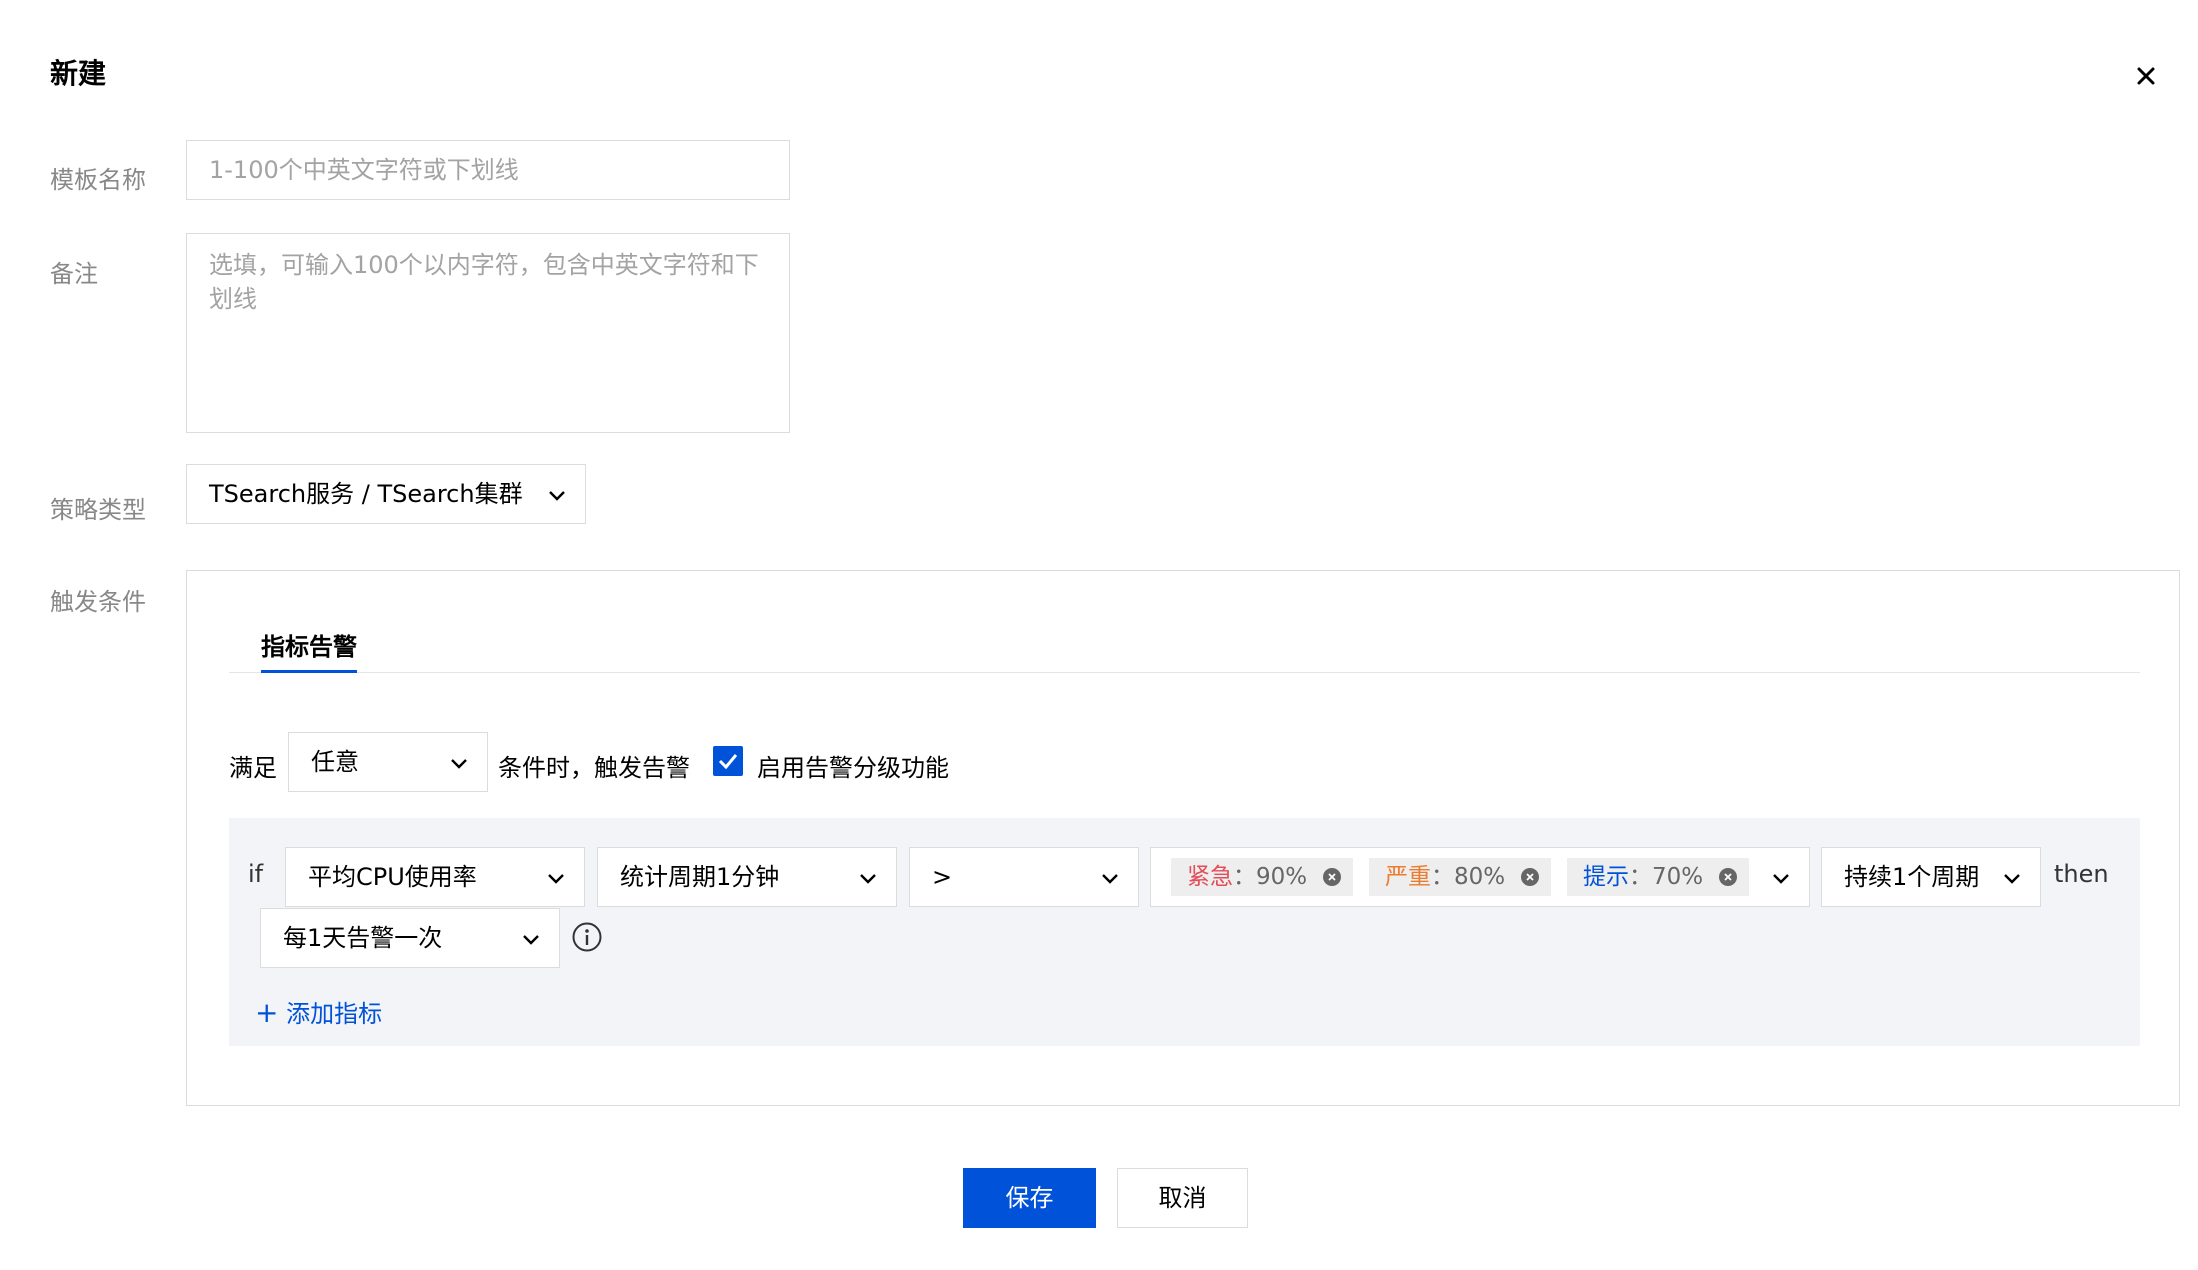 This screenshot has width=2198, height=1270. I want to click on trigger-label: 触发条件, so click(98, 602).